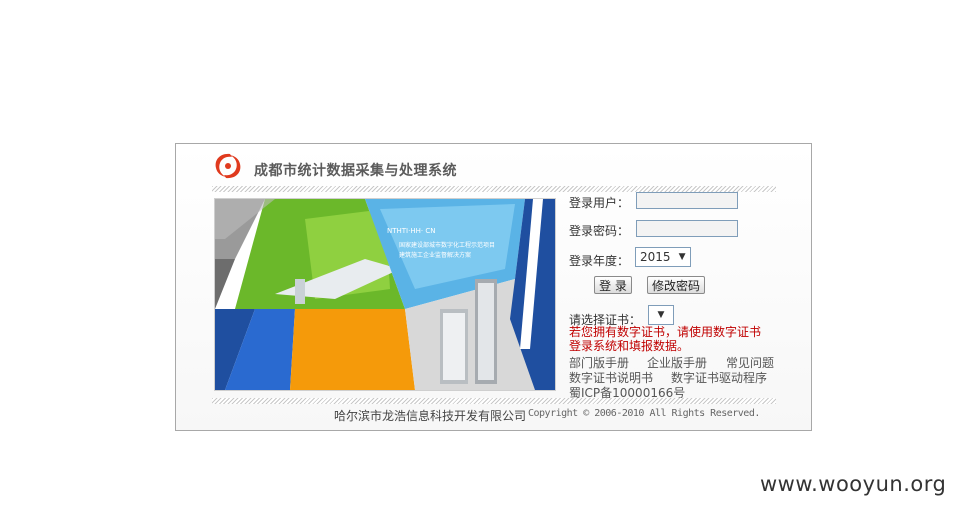 The image size is (966, 512). I want to click on banner-tag: NTHTI·HH· CN, so click(411, 231).